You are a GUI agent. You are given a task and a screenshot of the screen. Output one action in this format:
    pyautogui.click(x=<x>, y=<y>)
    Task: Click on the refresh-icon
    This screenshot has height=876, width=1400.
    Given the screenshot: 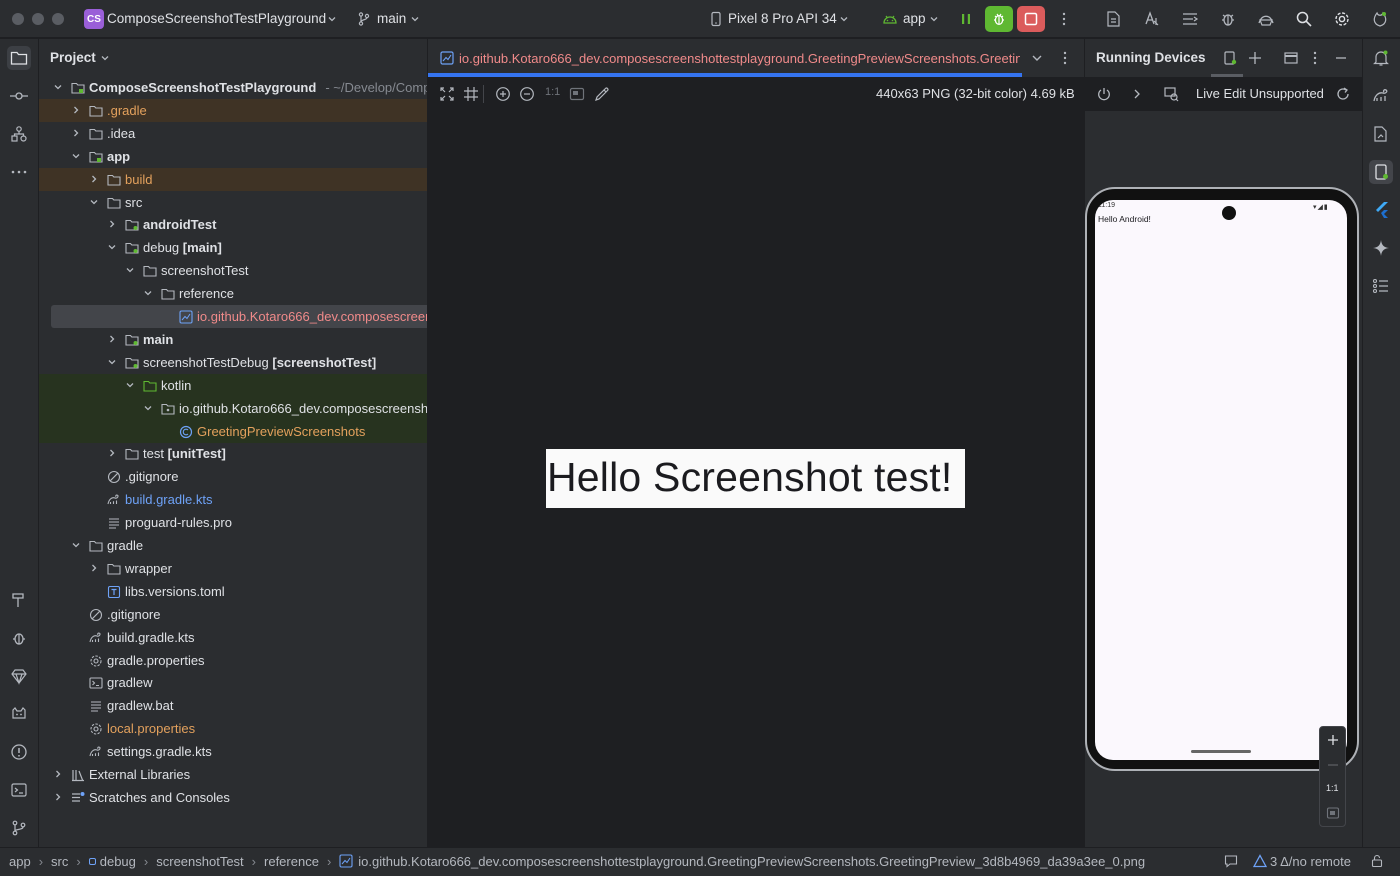 What is the action you would take?
    pyautogui.click(x=1343, y=94)
    